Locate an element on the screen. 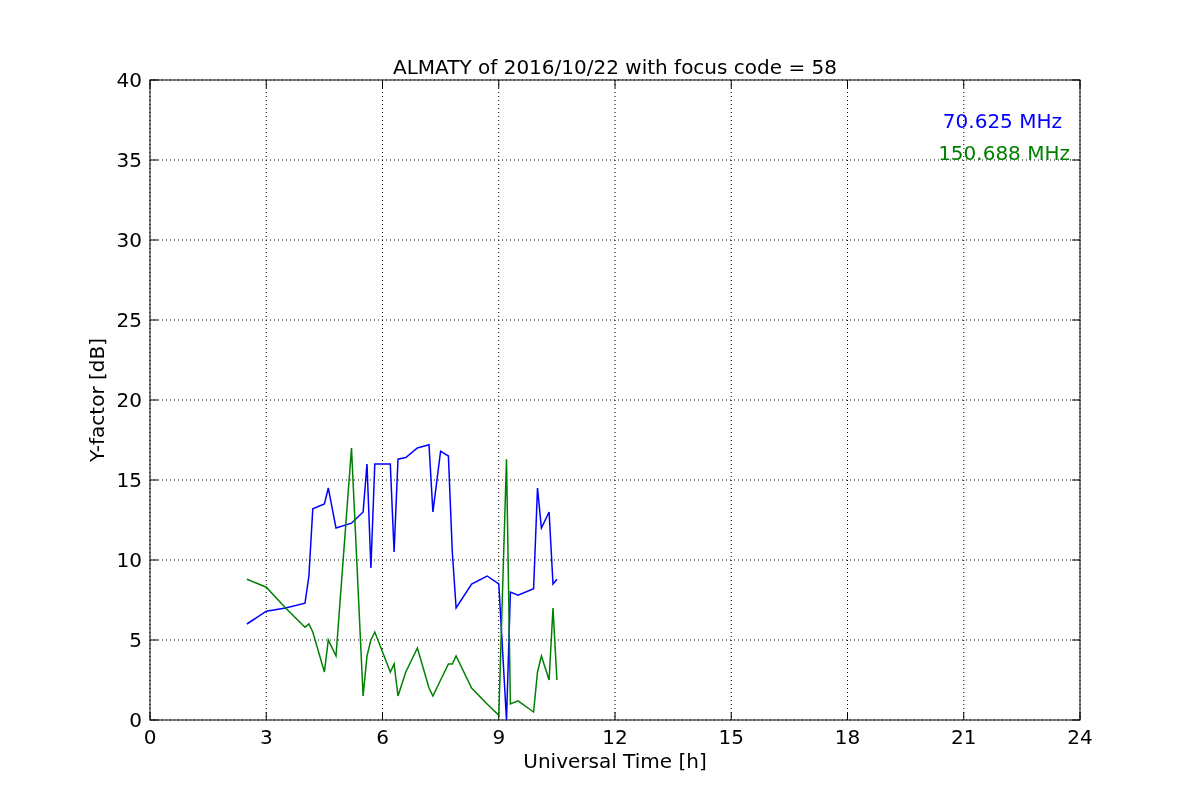  y-tick-label: 0 is located at coordinates (135, 720).